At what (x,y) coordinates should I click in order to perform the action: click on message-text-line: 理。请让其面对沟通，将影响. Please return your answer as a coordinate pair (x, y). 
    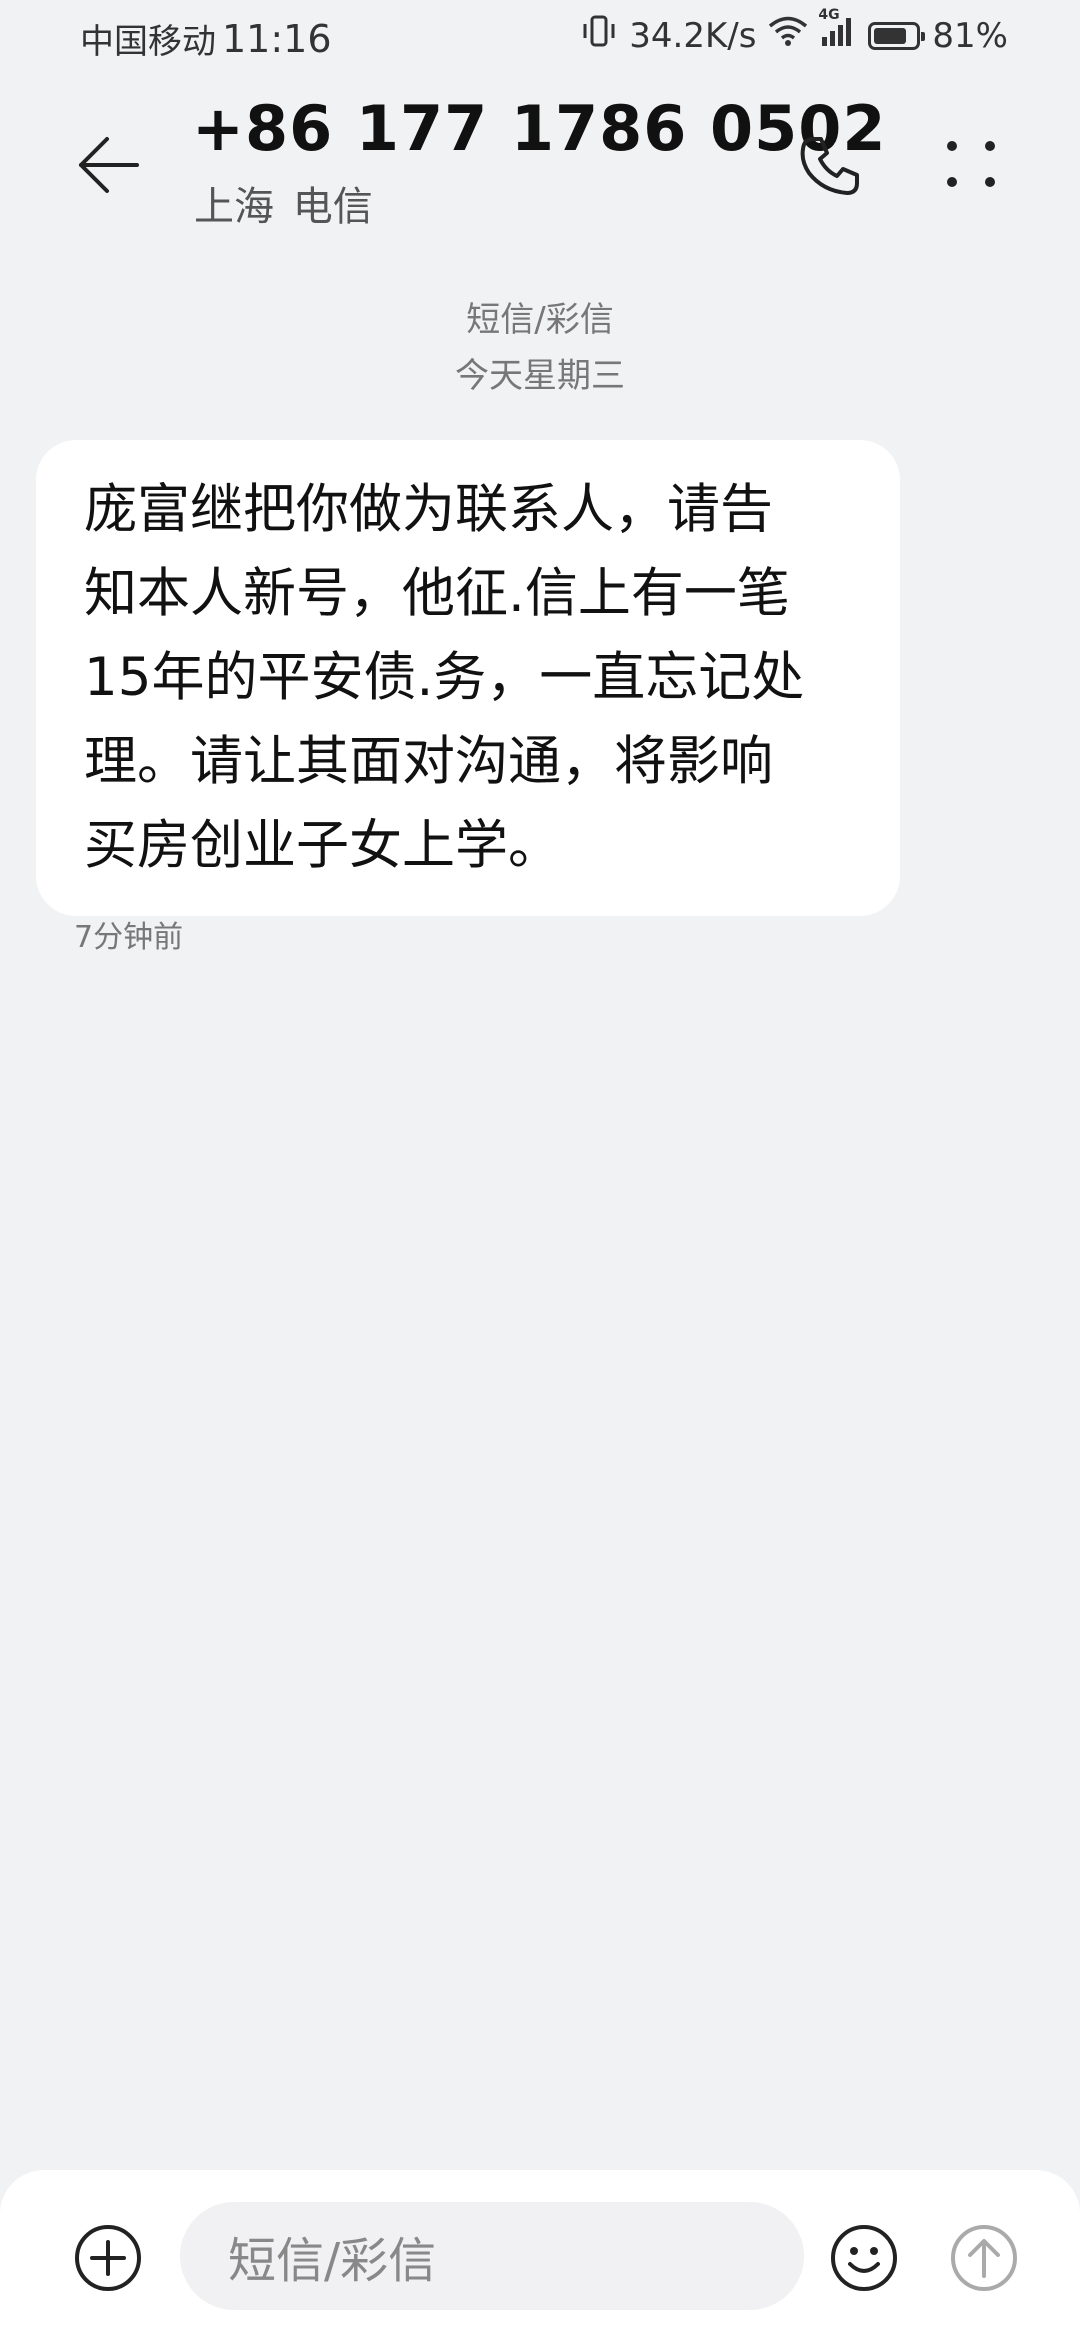
    Looking at the image, I should click on (428, 761).